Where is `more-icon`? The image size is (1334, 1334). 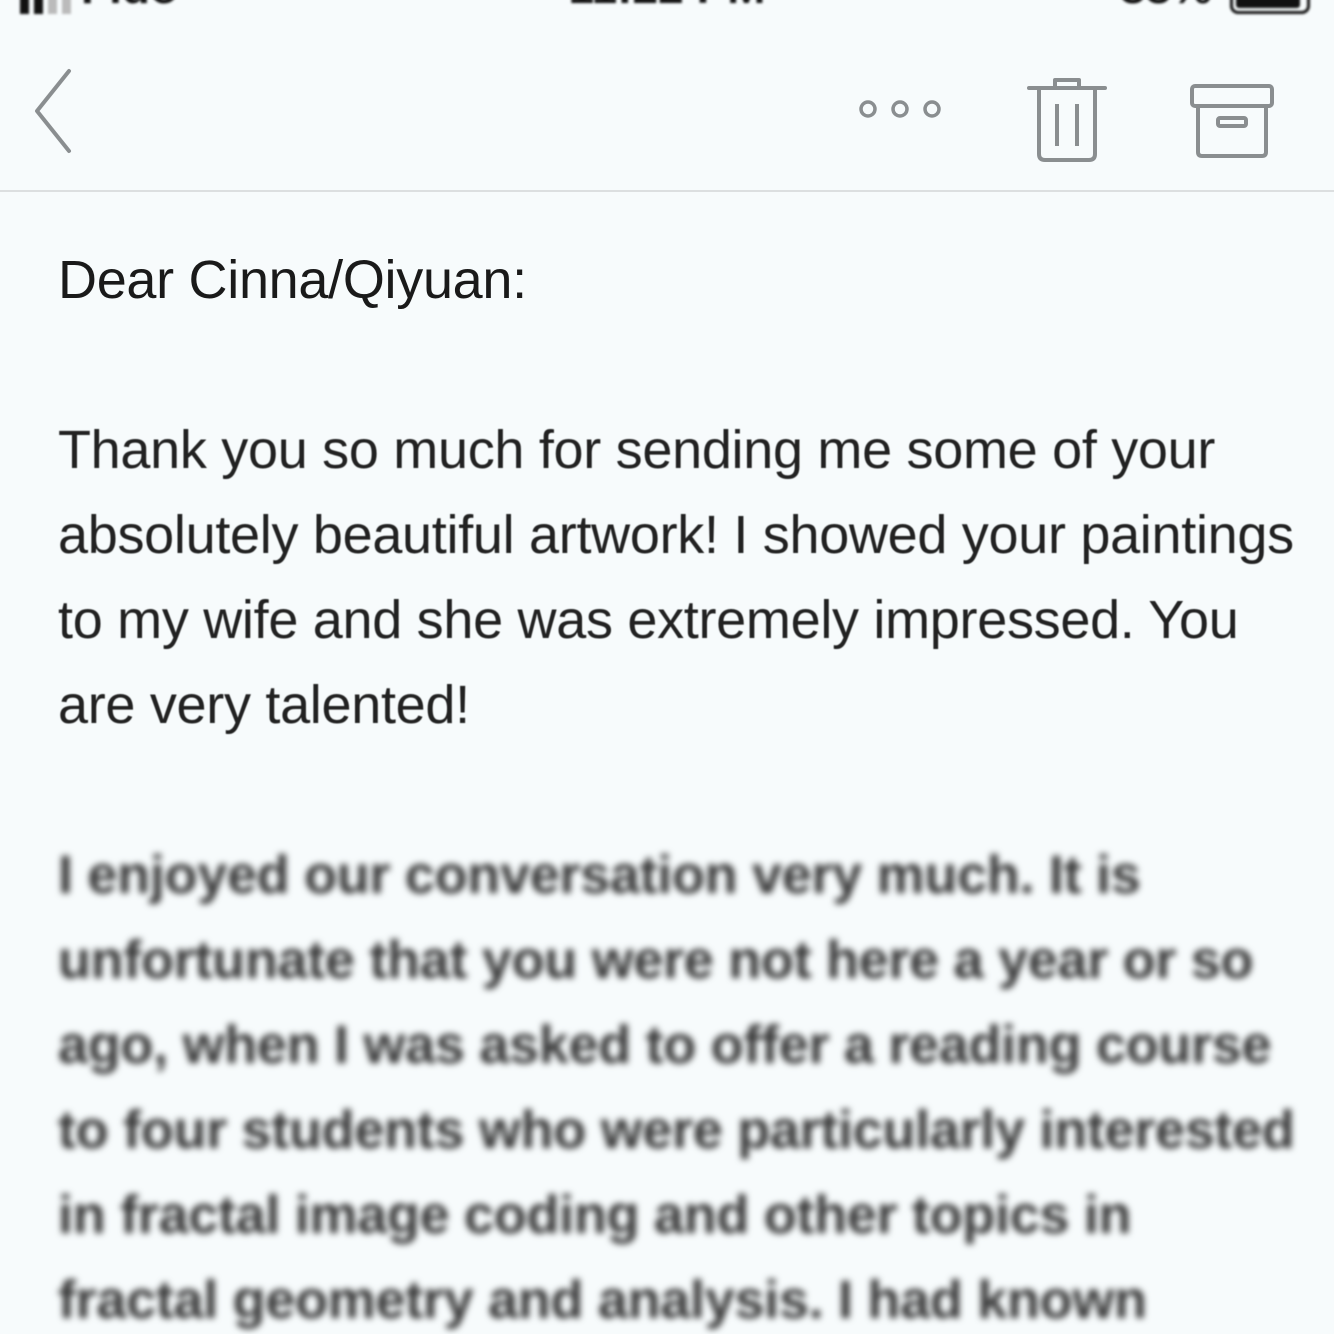 more-icon is located at coordinates (900, 109).